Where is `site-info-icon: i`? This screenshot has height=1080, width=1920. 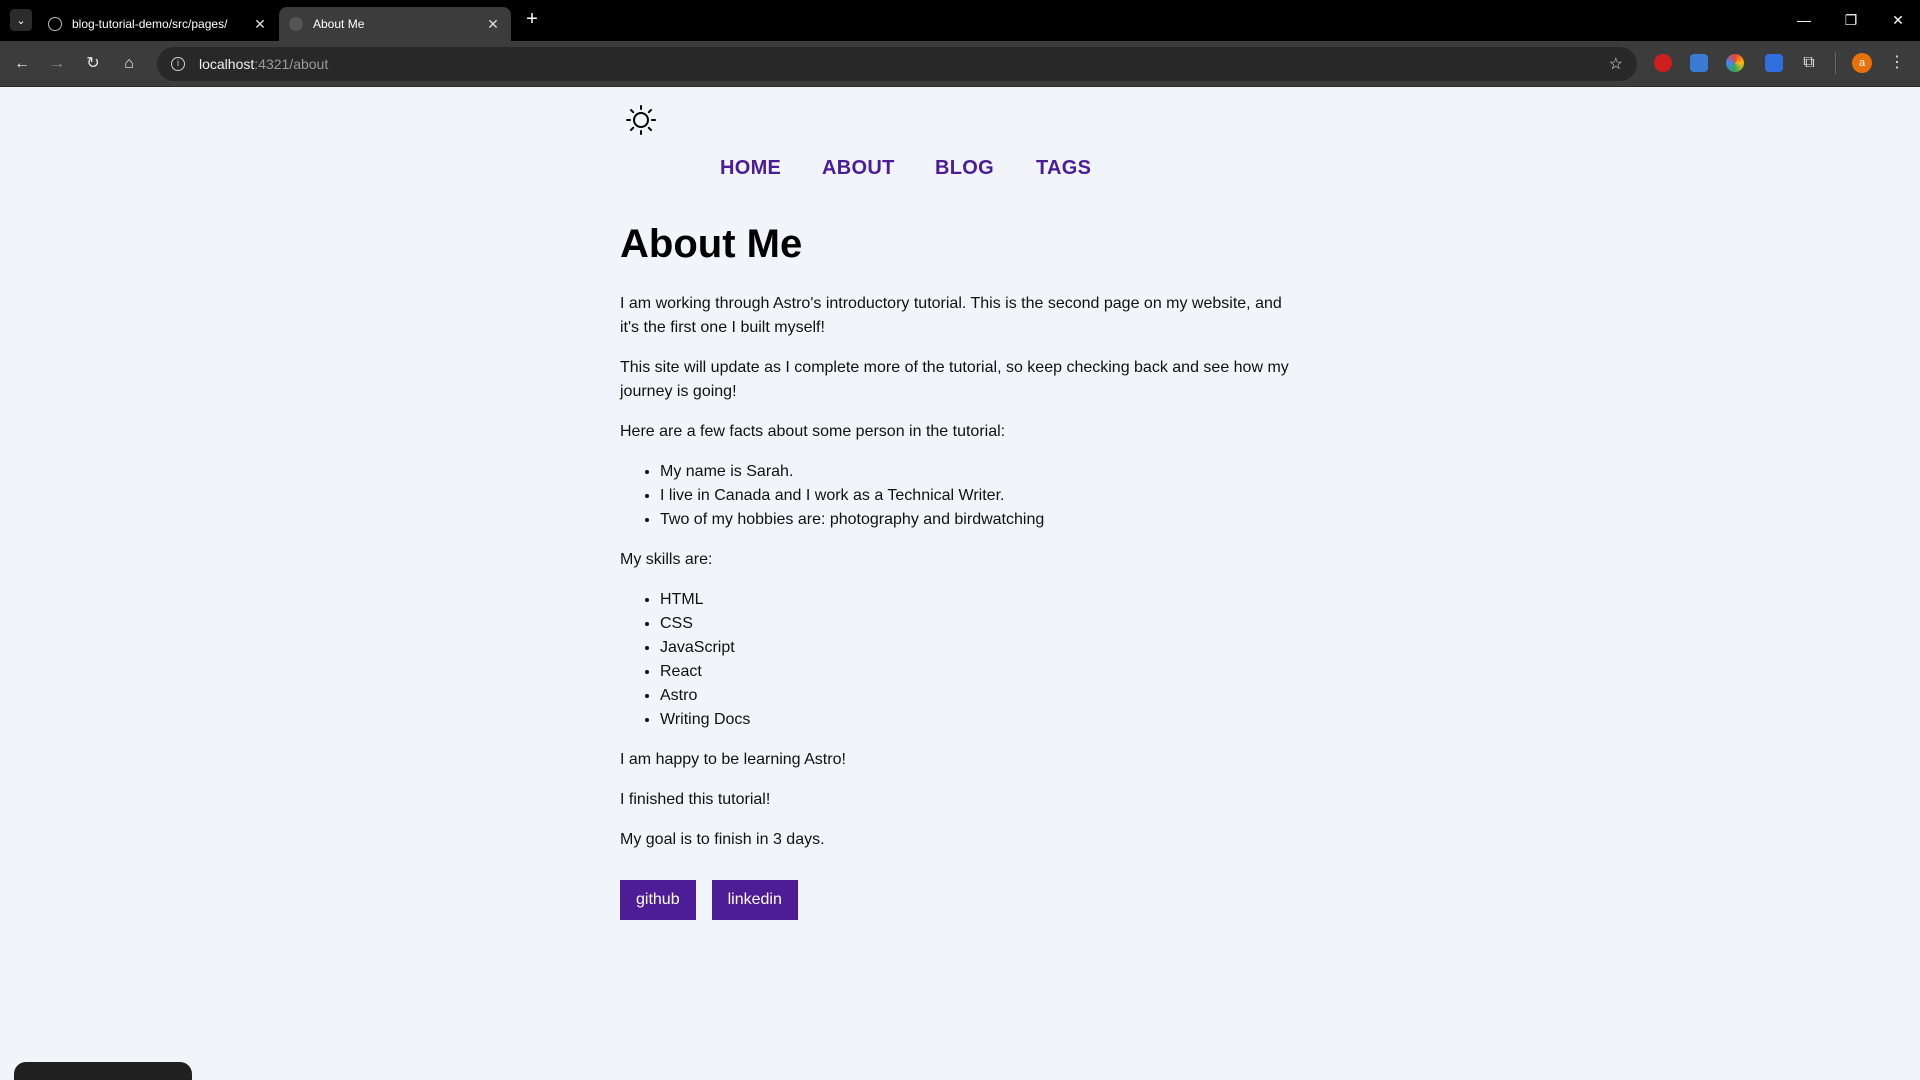 site-info-icon: i is located at coordinates (178, 64).